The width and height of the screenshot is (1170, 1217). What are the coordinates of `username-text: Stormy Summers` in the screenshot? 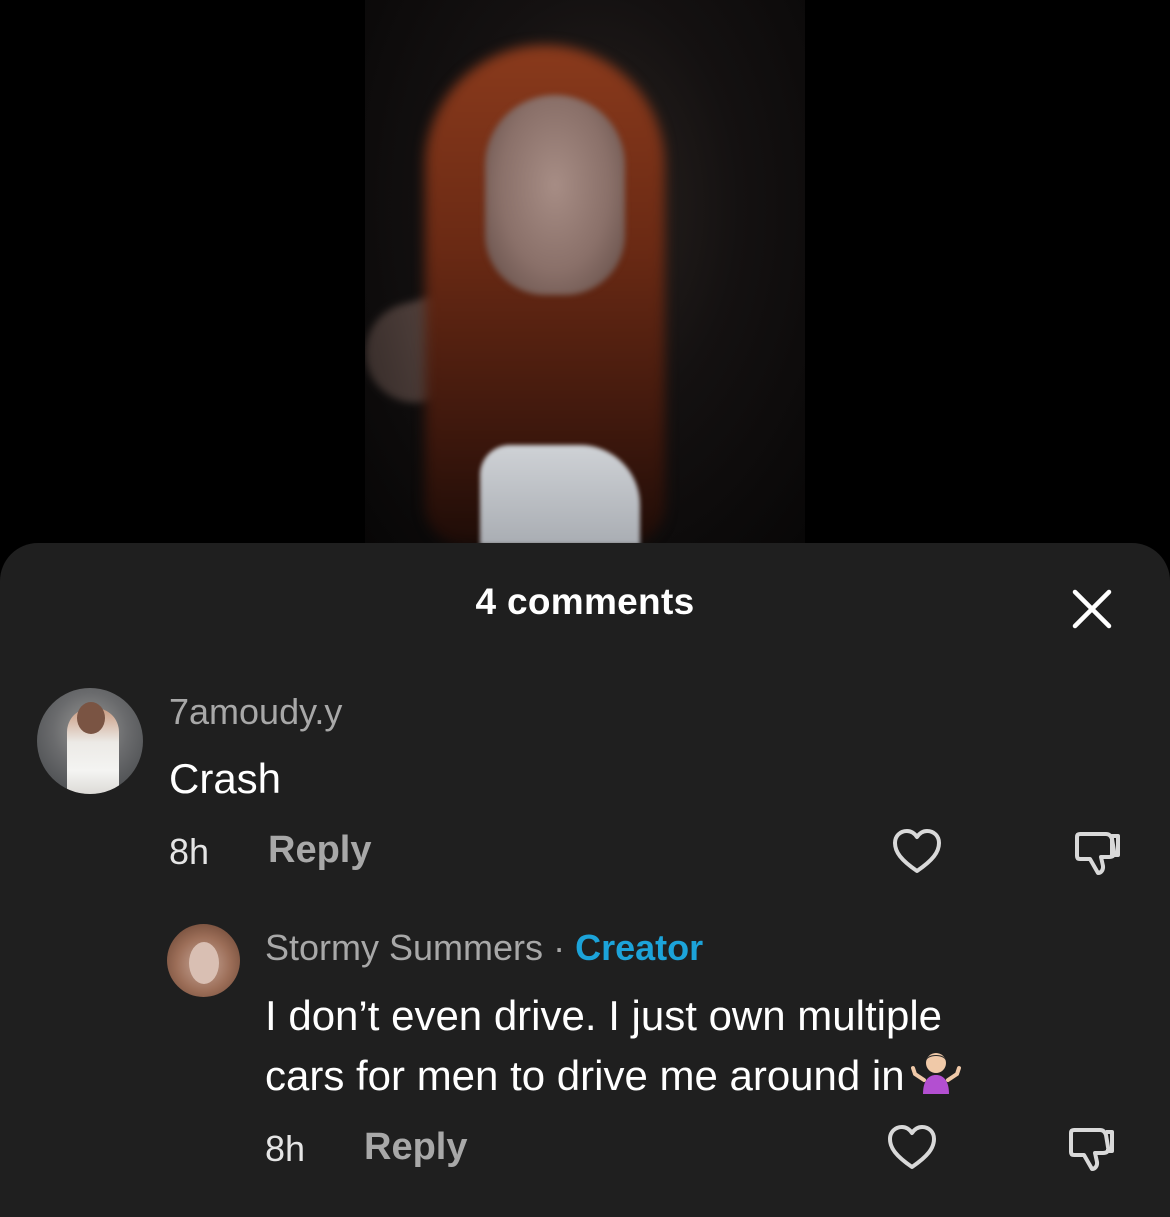 It's located at (404, 947).